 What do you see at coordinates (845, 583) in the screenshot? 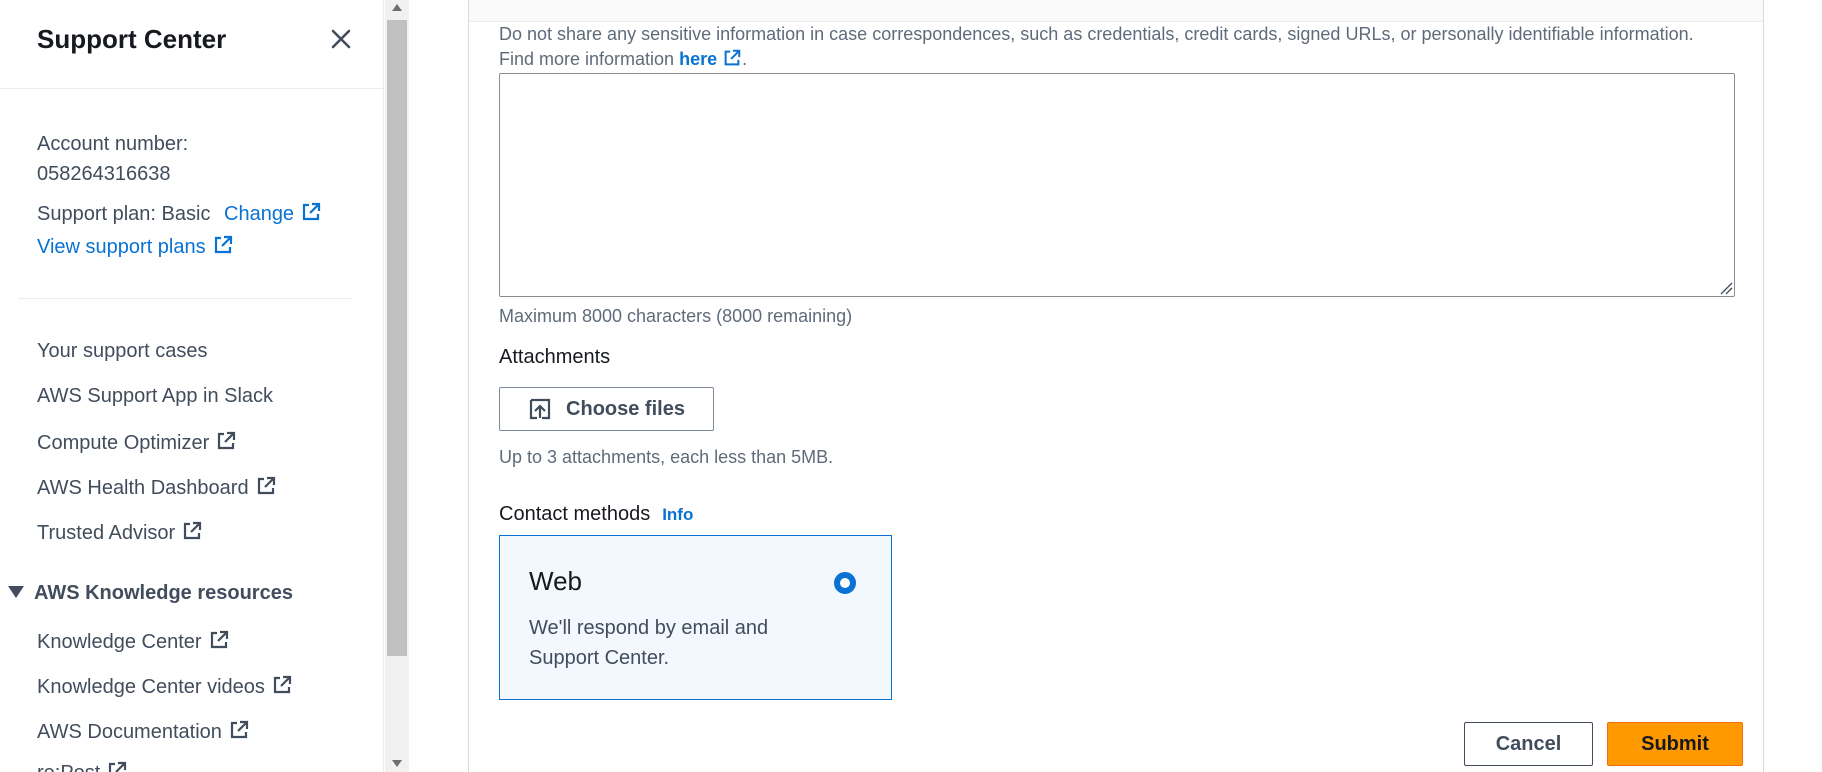
I see `contact-method-radio` at bounding box center [845, 583].